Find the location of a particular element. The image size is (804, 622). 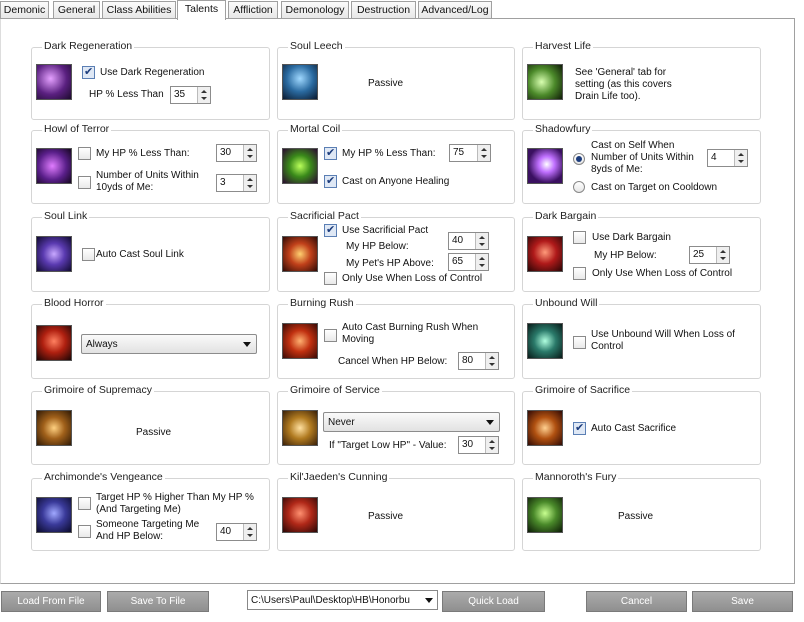

select-value: Never is located at coordinates (341, 422).